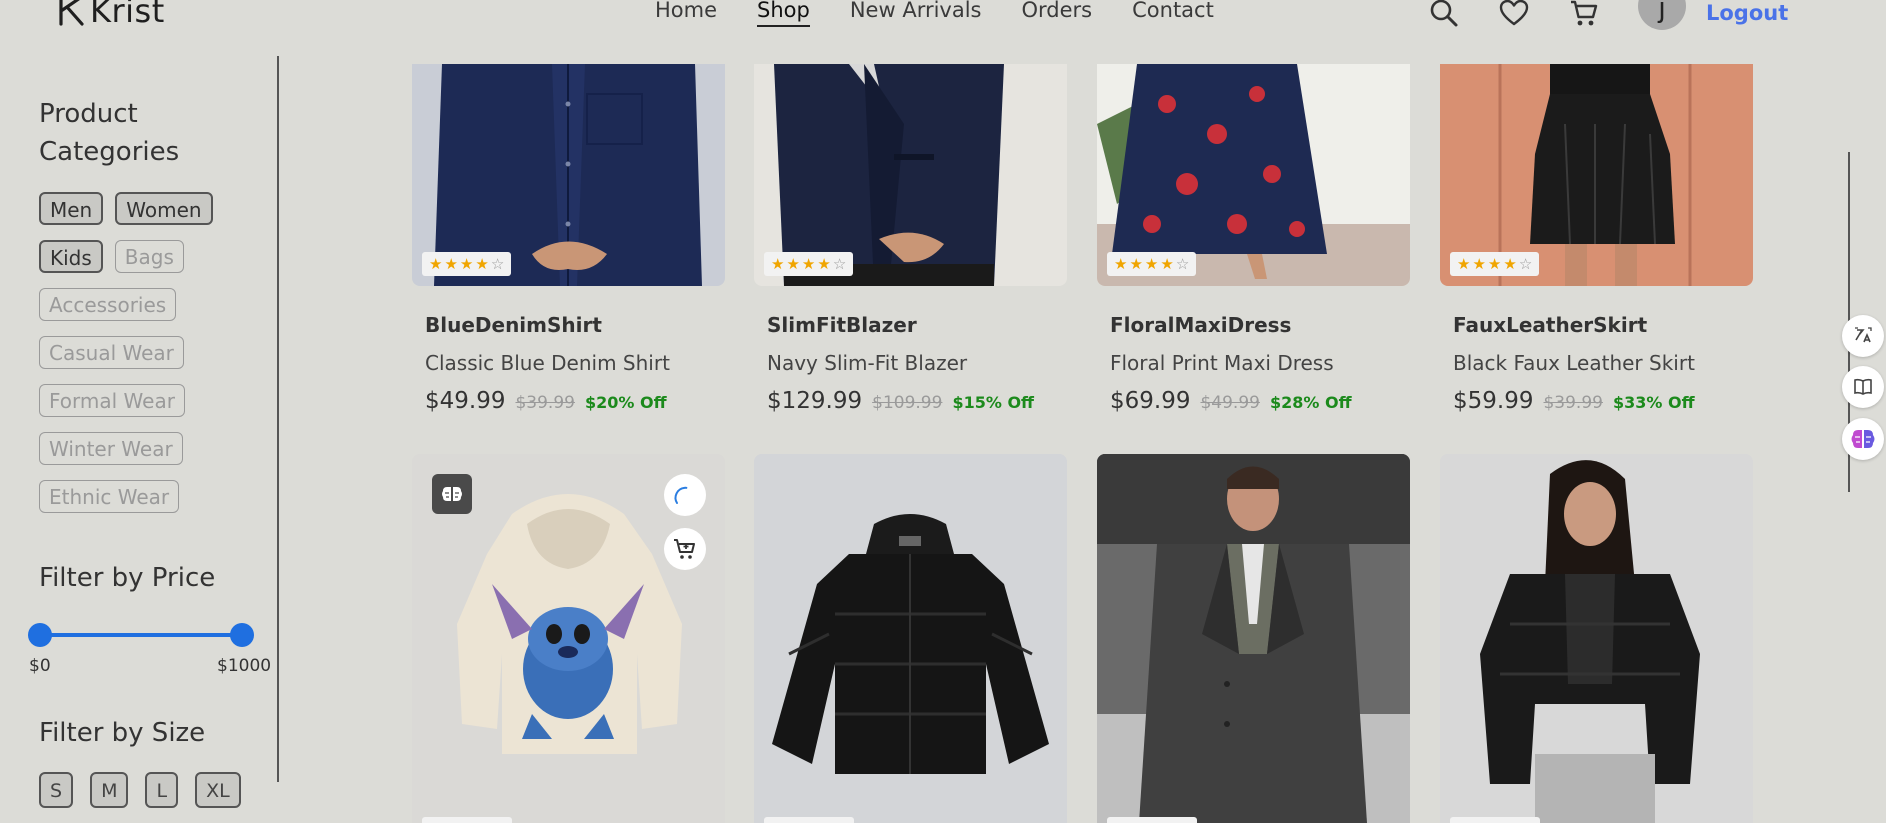  I want to click on category-chip-accessories: Accessories, so click(108, 304).